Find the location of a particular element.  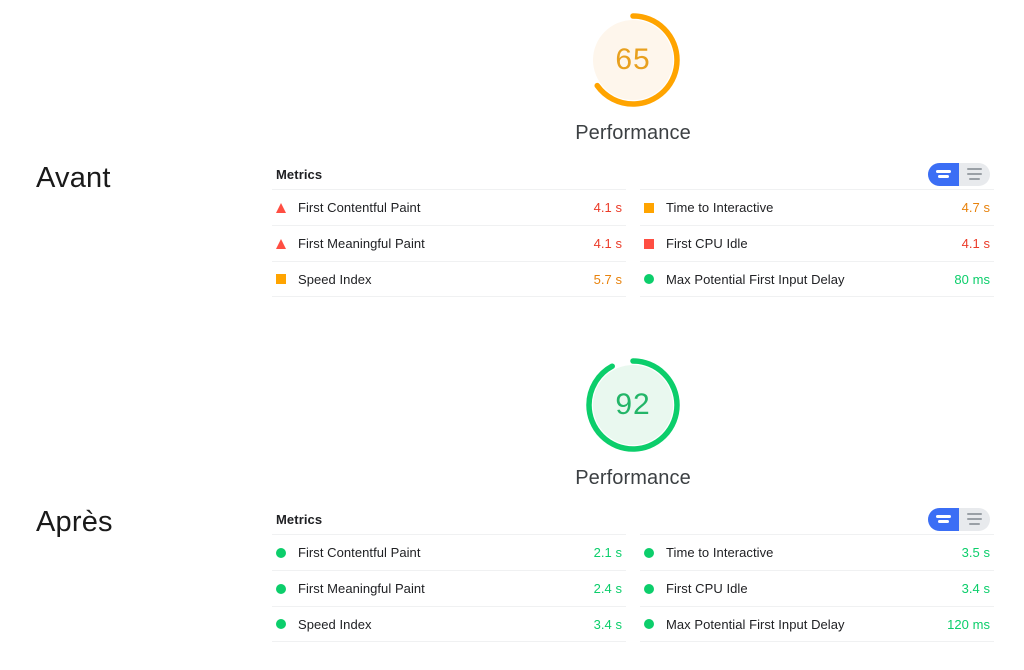

metric-row: First Meaningful Paint 2.4 s is located at coordinates (449, 588).